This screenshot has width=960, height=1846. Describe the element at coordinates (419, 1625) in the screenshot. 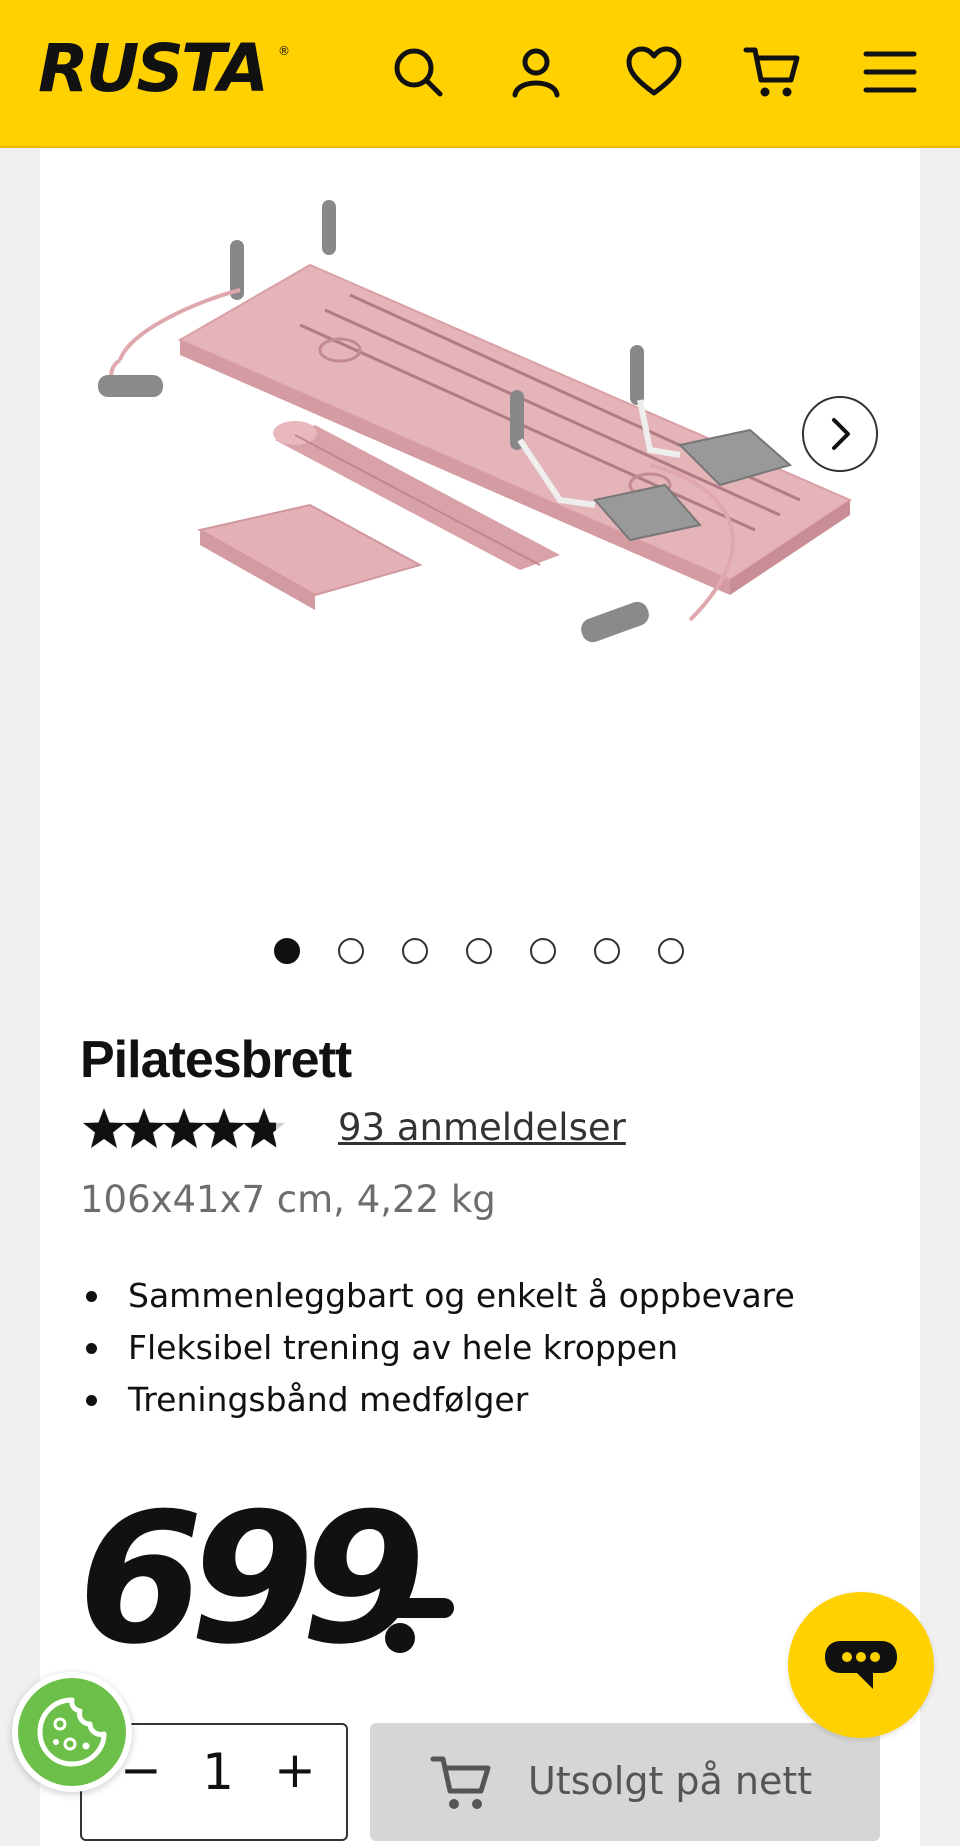

I see `price-suffix` at that location.